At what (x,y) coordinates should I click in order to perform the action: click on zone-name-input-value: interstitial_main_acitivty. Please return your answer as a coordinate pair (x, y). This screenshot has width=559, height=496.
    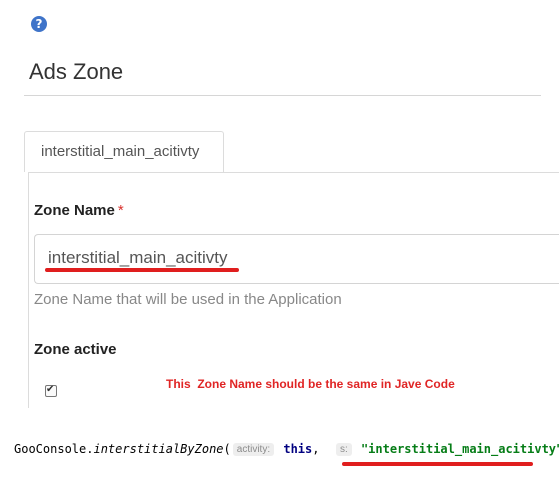
    Looking at the image, I should click on (138, 257).